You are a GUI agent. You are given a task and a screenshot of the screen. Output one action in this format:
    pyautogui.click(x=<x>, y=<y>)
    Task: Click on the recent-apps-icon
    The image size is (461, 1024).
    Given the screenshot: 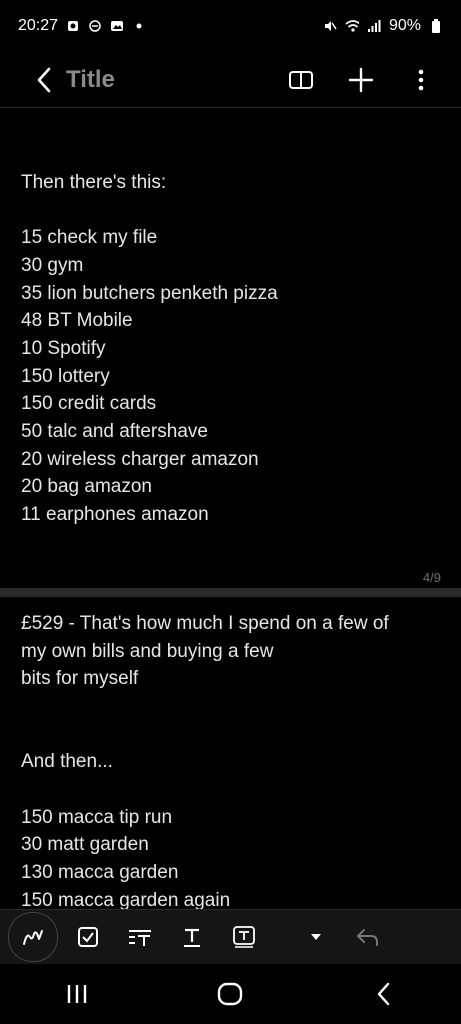 What is the action you would take?
    pyautogui.click(x=77, y=994)
    